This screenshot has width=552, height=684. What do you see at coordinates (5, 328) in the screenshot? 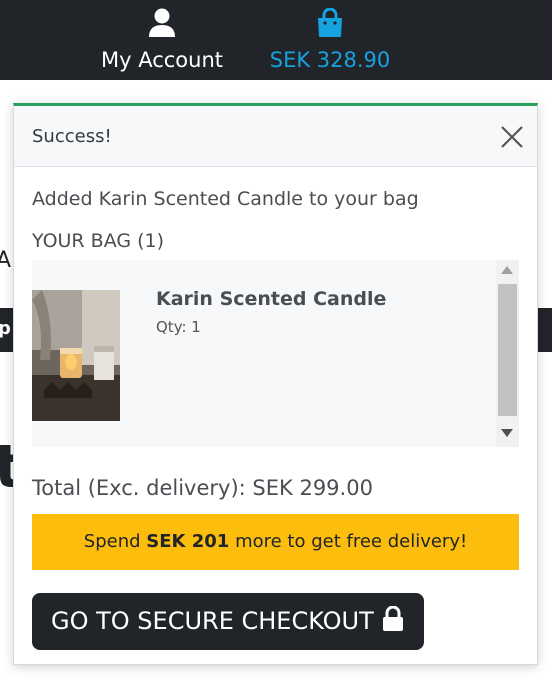
I see `background-bar-text: p` at bounding box center [5, 328].